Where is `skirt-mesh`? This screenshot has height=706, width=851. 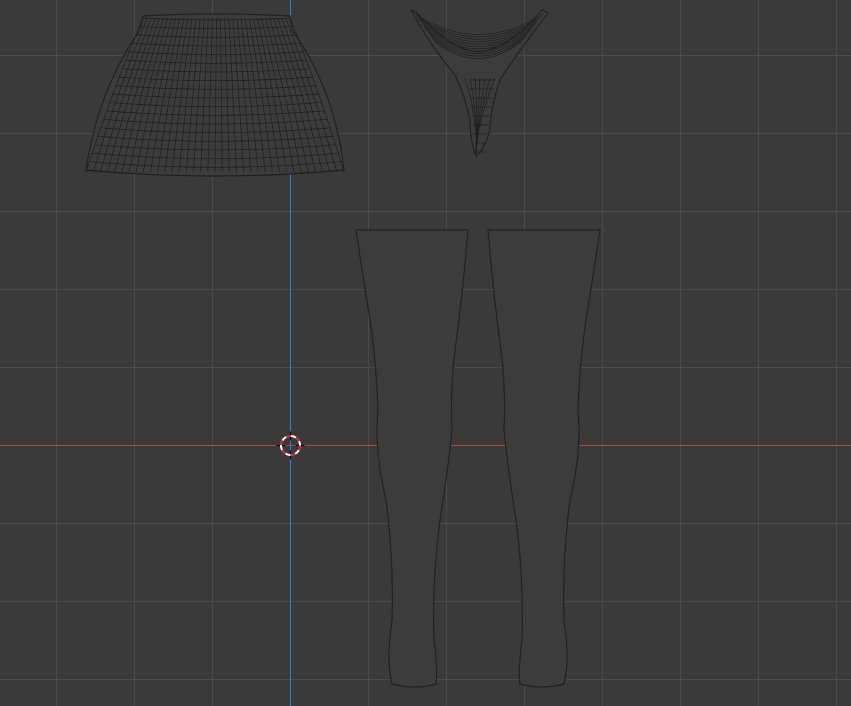
skirt-mesh is located at coordinates (215, 95).